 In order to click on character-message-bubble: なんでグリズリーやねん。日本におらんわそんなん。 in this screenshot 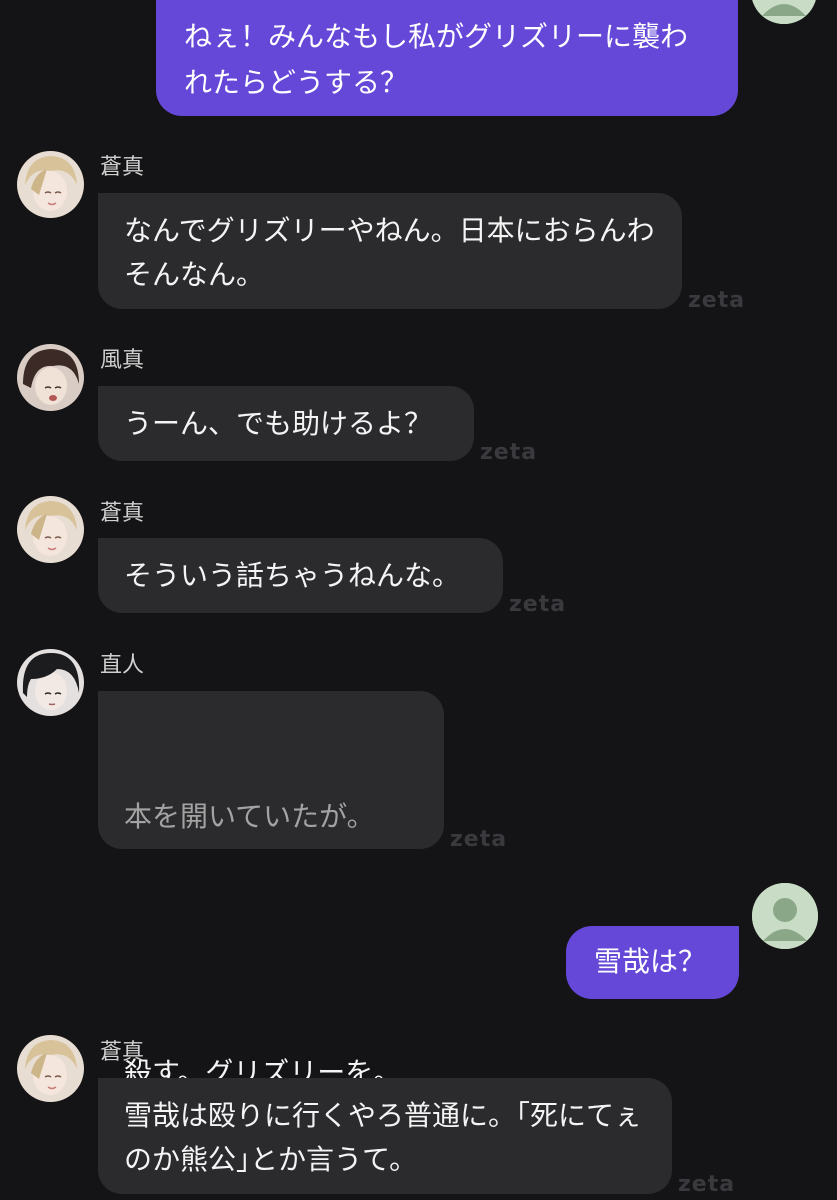, I will do `click(390, 251)`.